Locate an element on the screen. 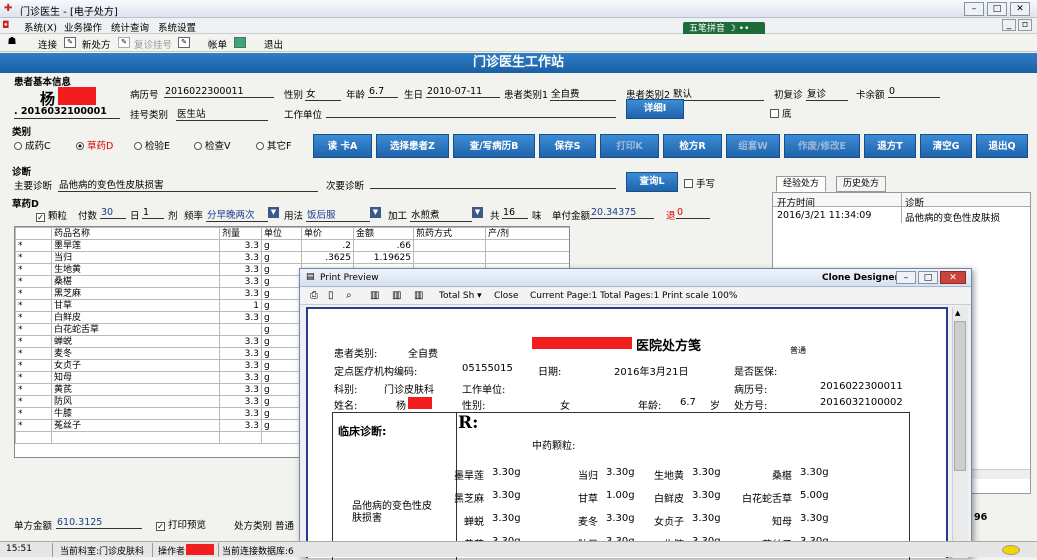  maximize-button: □ is located at coordinates (997, 9).